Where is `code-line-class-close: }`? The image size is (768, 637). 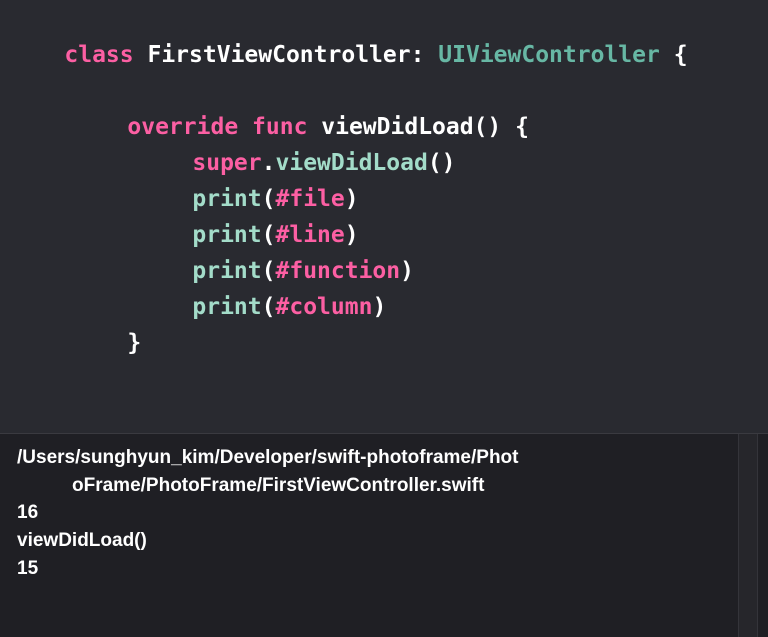
code-line-class-close: } is located at coordinates (43, 428).